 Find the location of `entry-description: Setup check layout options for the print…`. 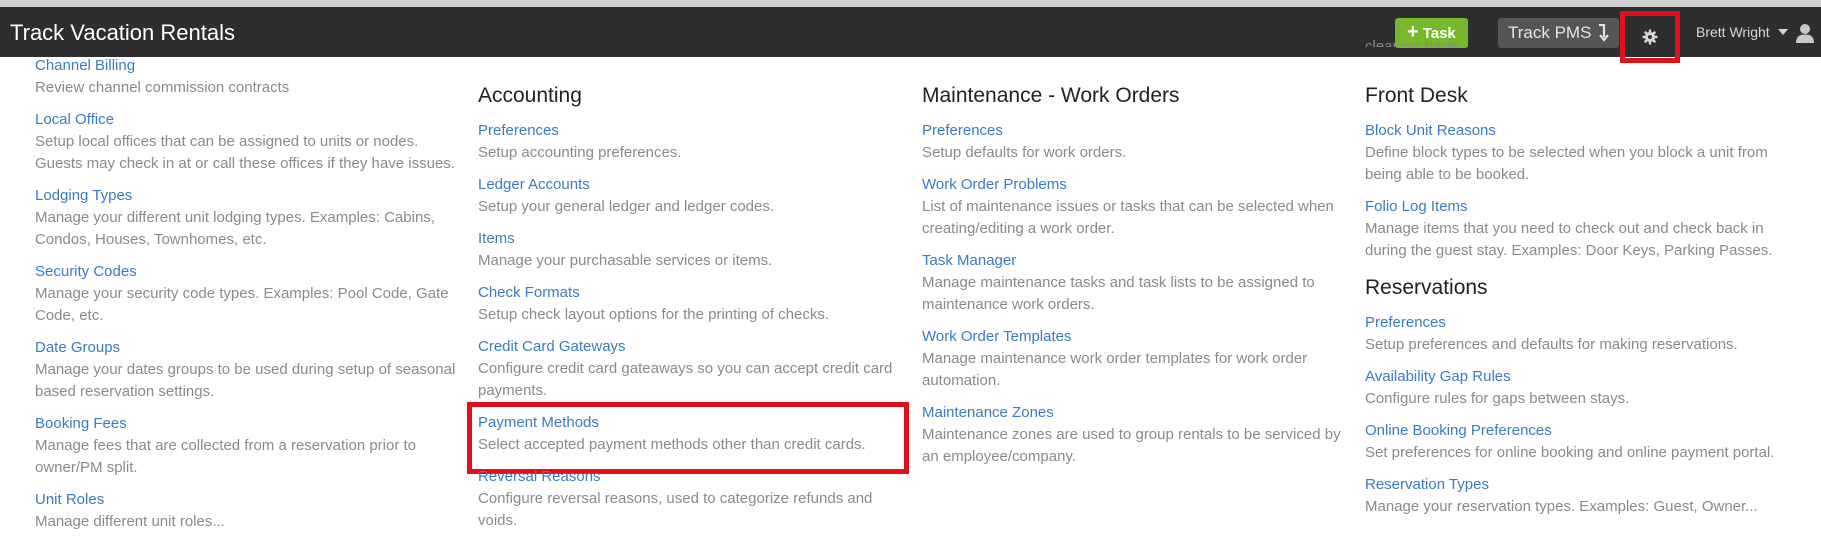

entry-description: Setup check layout options for the print… is located at coordinates (654, 314).